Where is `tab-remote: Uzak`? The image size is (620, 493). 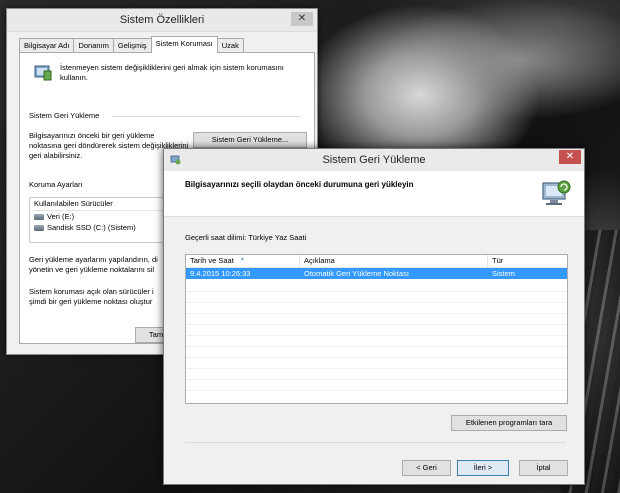 tab-remote: Uzak is located at coordinates (230, 45).